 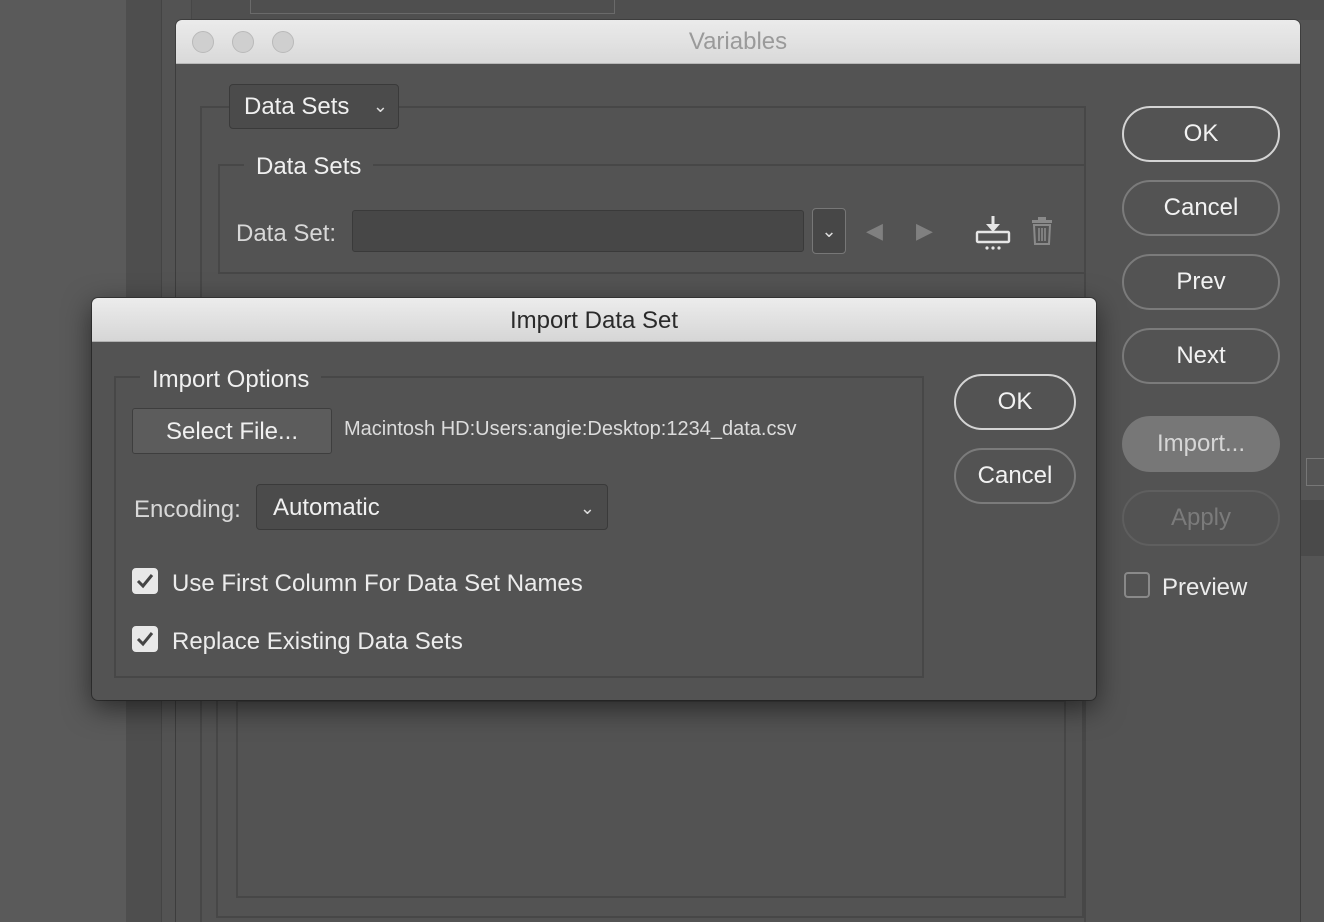 What do you see at coordinates (309, 167) in the screenshot?
I see `data-sets-group-label: Data Sets` at bounding box center [309, 167].